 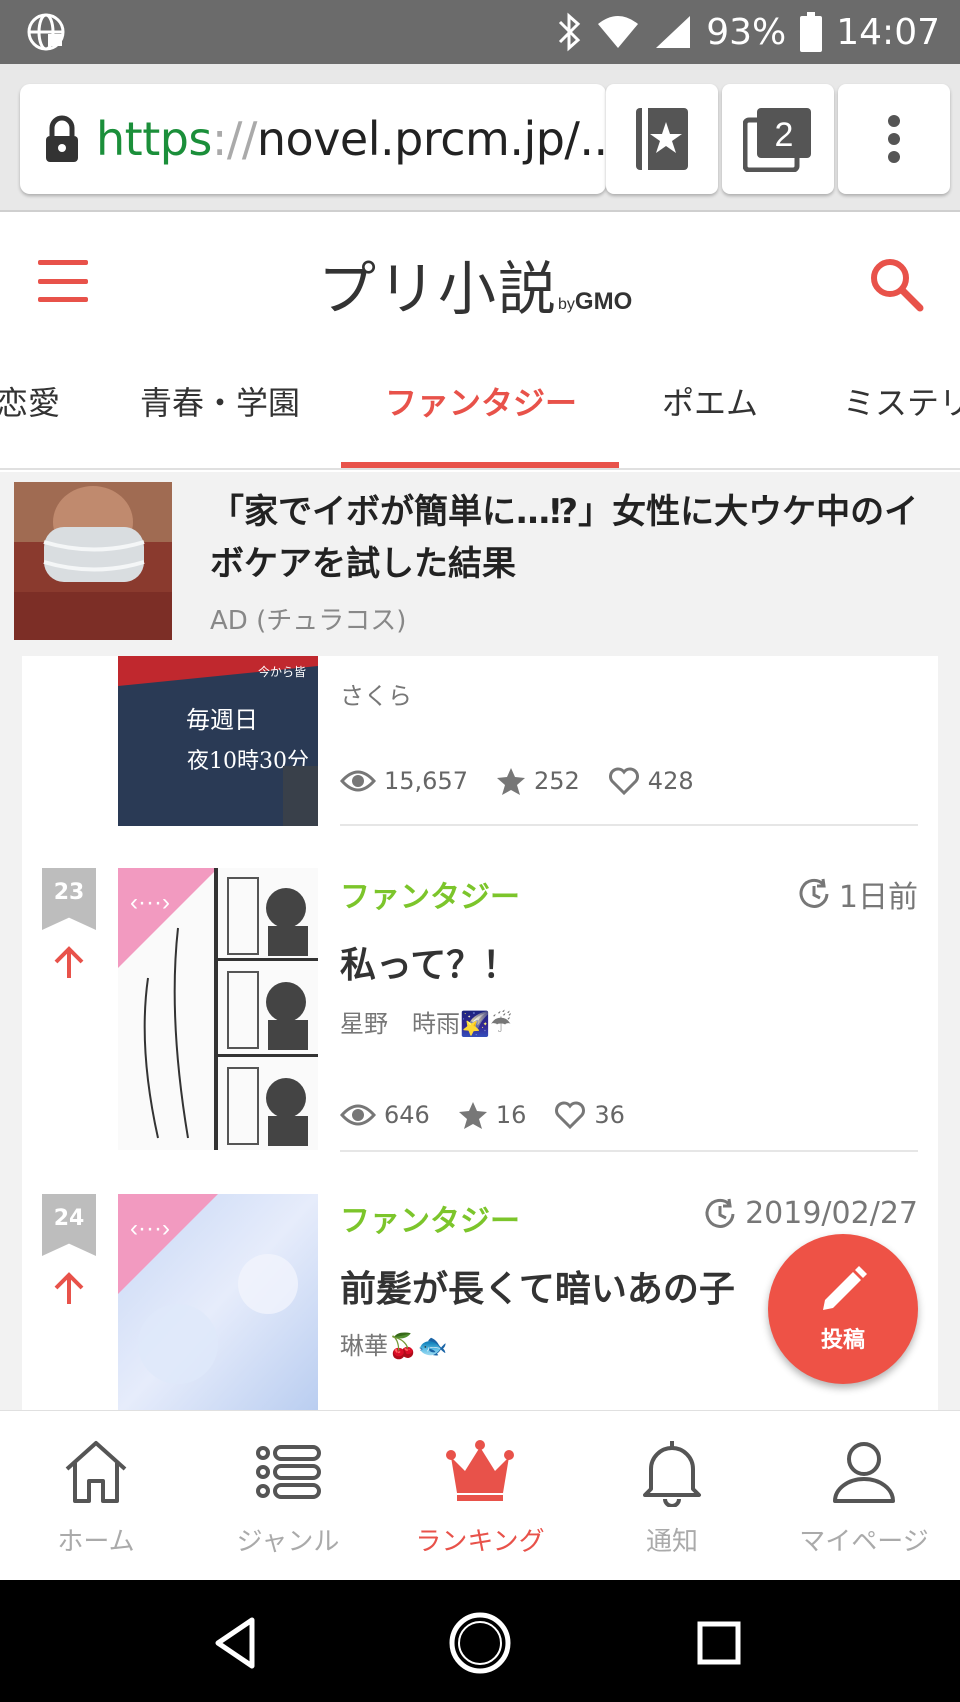 What do you see at coordinates (30, 401) in the screenshot?
I see `tab-romance: 恋愛` at bounding box center [30, 401].